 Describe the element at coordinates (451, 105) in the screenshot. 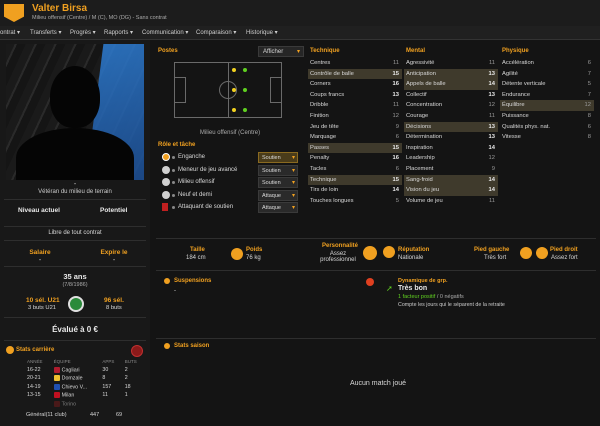

I see `attribute-row: Concentration 12` at that location.